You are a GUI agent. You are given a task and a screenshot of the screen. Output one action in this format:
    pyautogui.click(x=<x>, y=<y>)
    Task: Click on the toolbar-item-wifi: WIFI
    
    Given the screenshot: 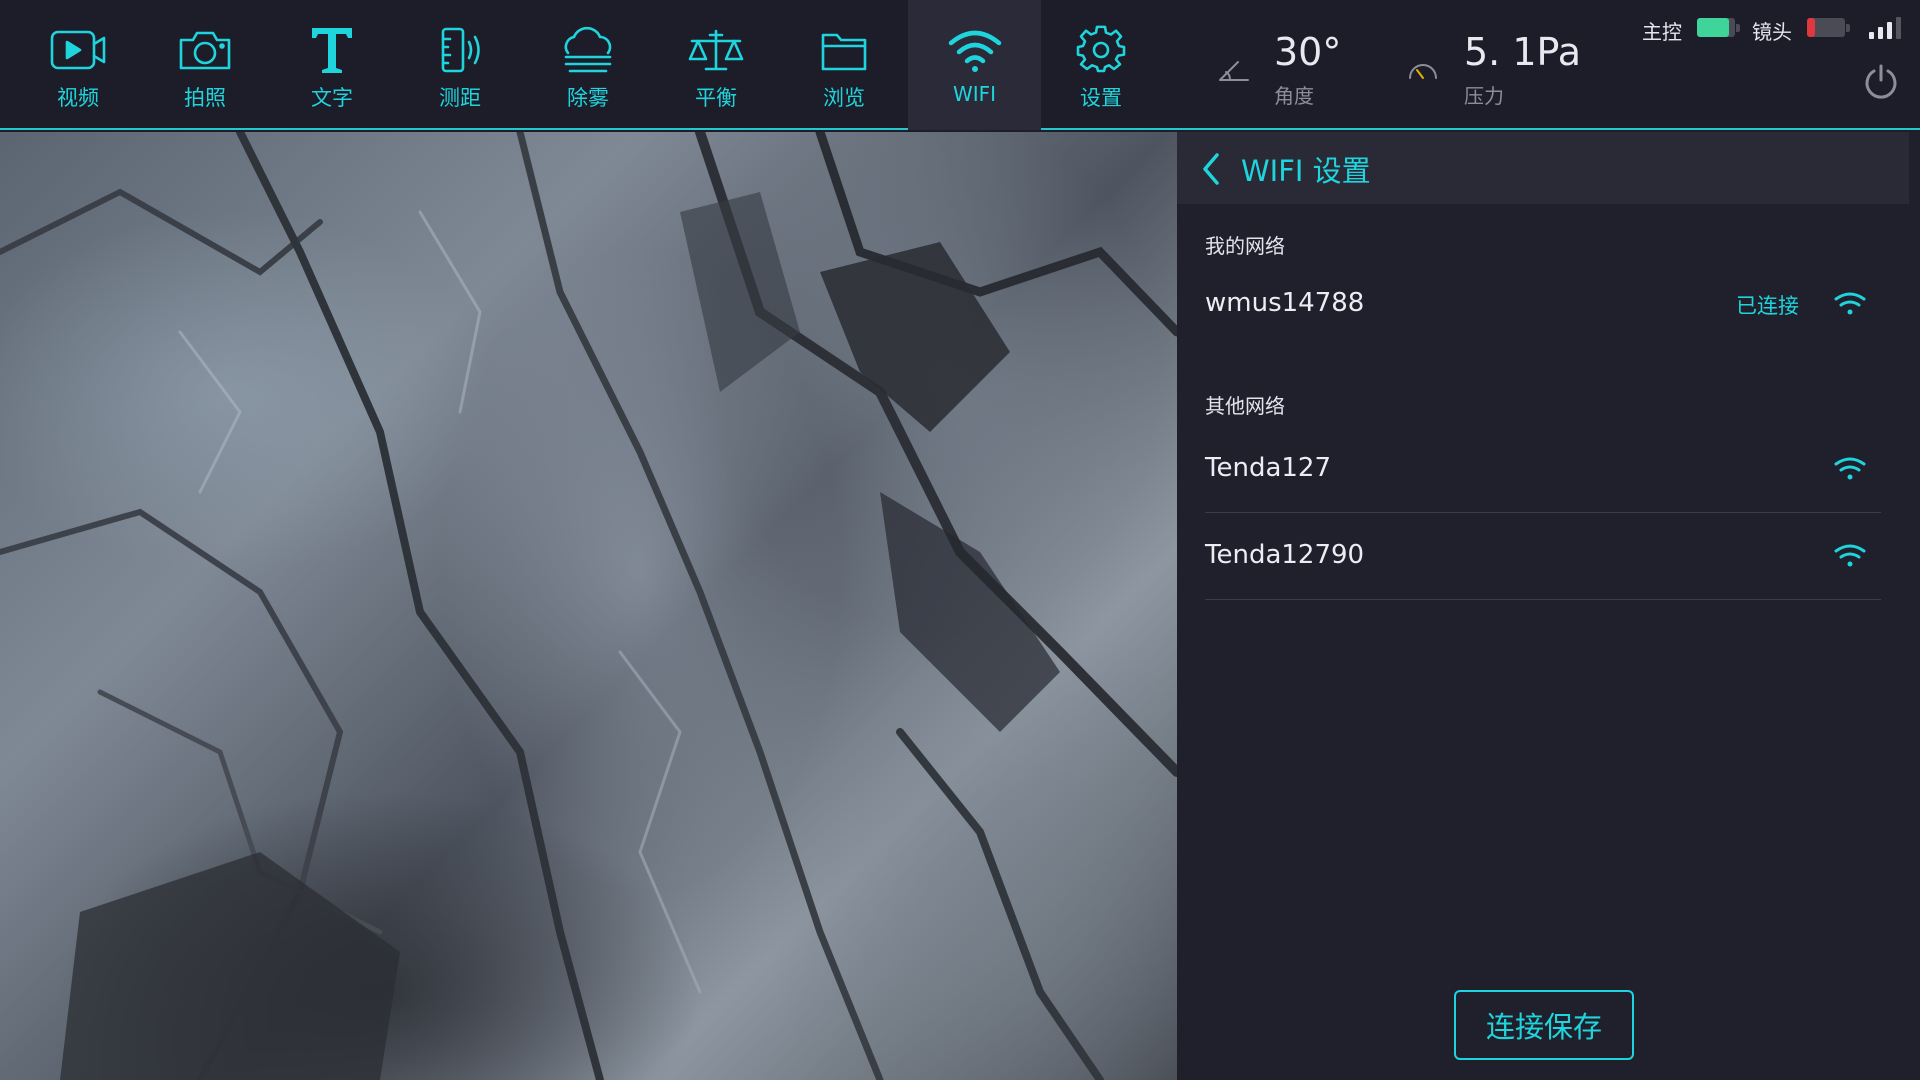 What is the action you would take?
    pyautogui.click(x=974, y=65)
    